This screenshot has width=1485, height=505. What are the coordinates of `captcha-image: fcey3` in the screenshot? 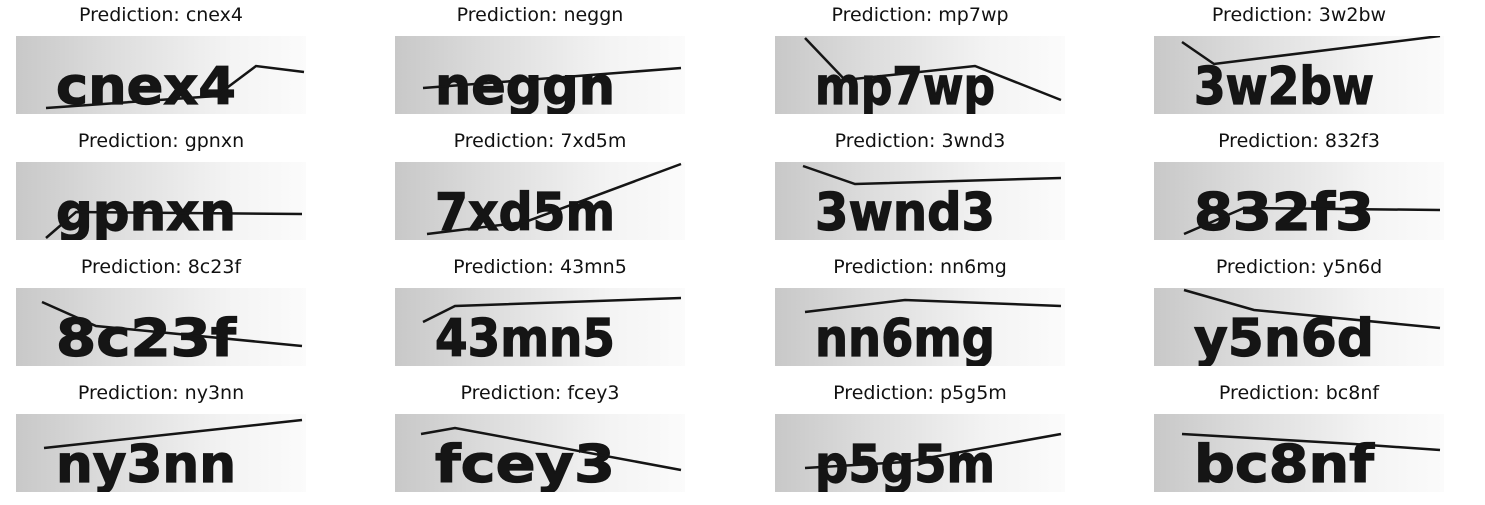 It's located at (540, 453).